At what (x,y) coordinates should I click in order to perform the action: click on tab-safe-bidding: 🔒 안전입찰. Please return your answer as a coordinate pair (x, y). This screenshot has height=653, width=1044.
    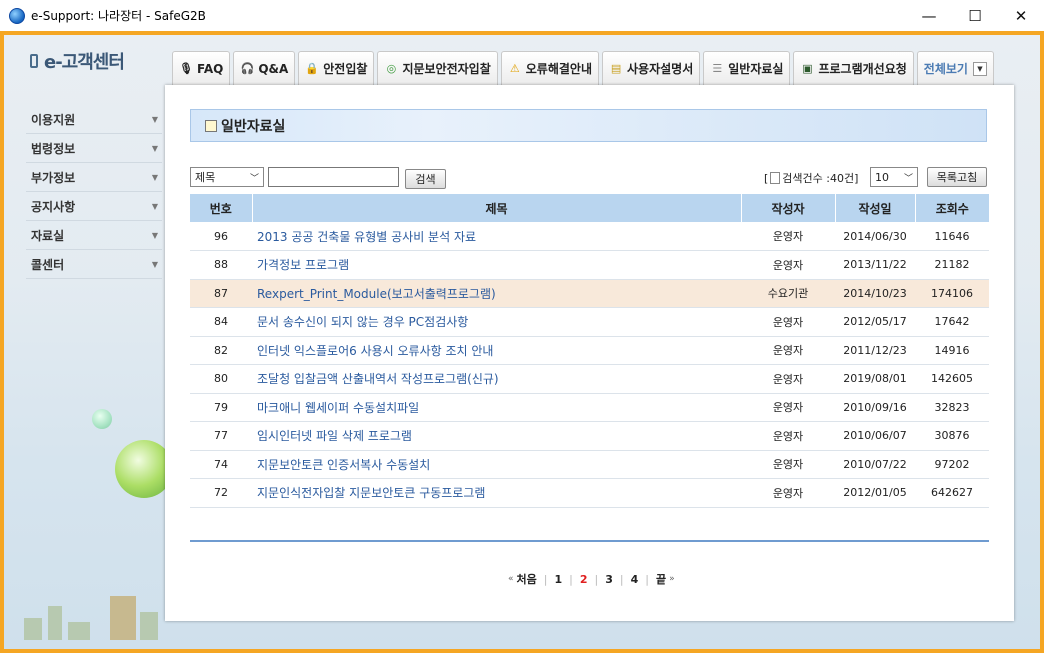
    Looking at the image, I should click on (336, 68).